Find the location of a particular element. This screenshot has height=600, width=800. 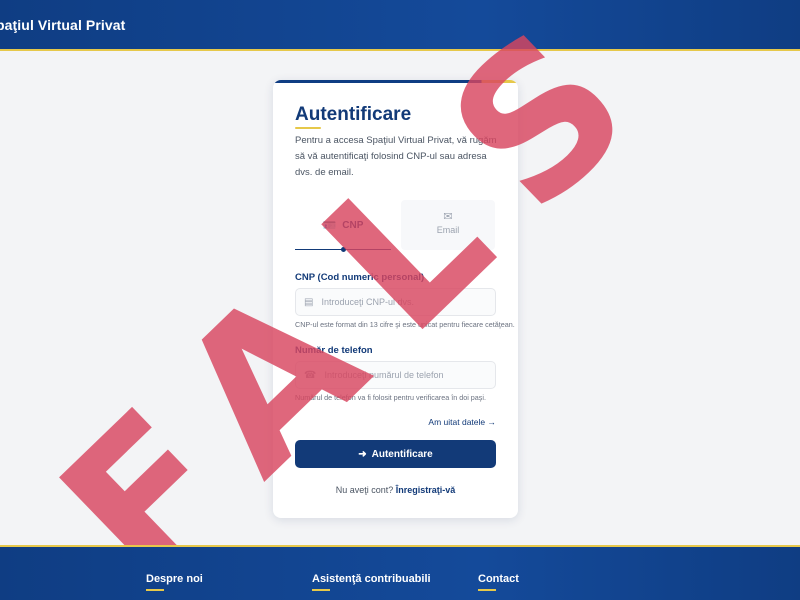

phone-label: Număr de telefon is located at coordinates (334, 350).